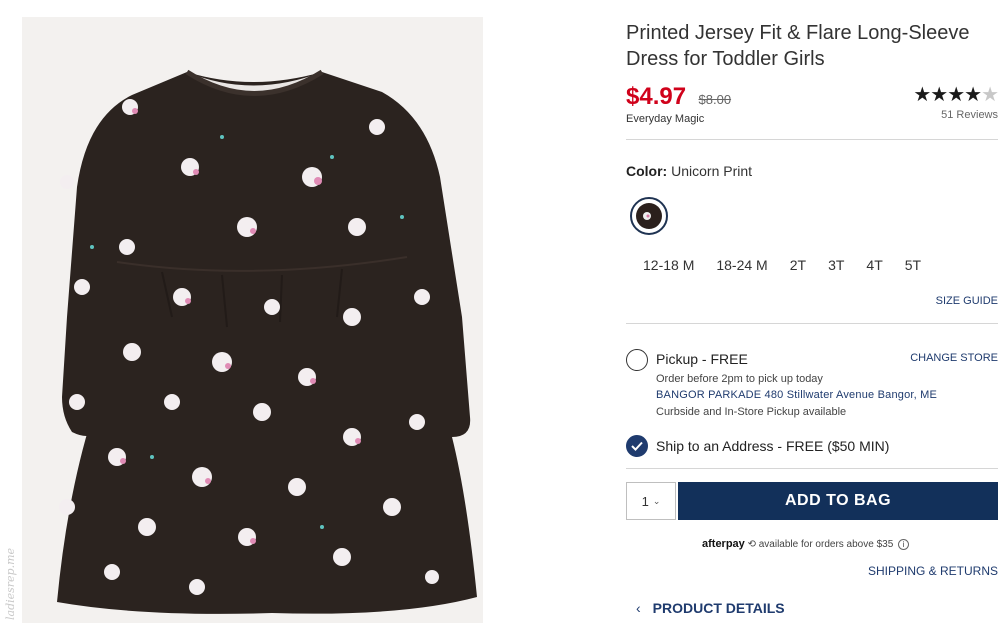 The height and width of the screenshot is (623, 1000). I want to click on afterpay-icon: ⟲, so click(751, 544).